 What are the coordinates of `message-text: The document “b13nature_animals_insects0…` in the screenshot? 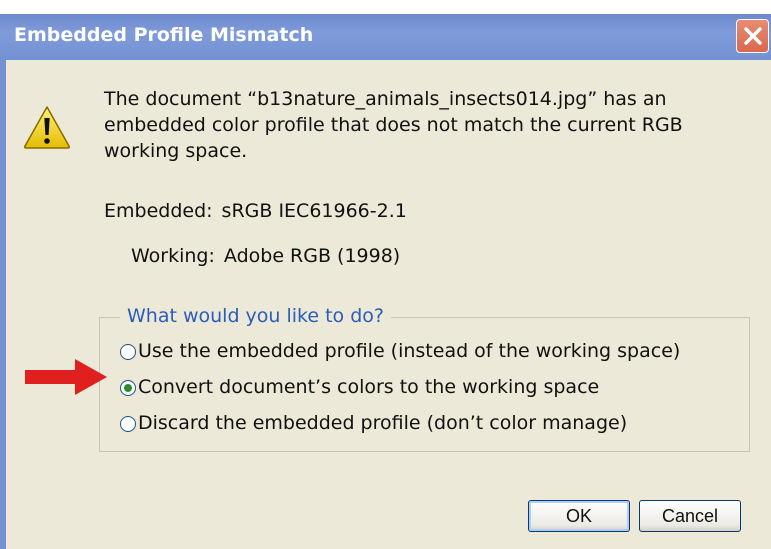 It's located at (393, 125).